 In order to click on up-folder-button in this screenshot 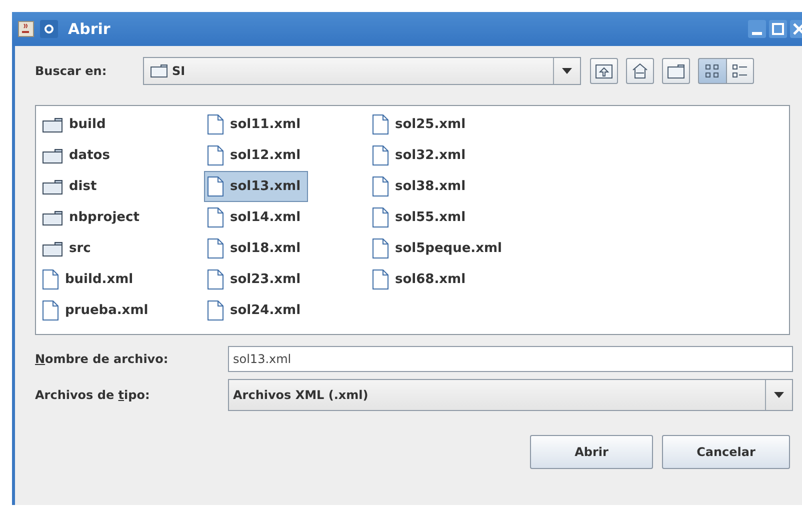, I will do `click(604, 71)`.